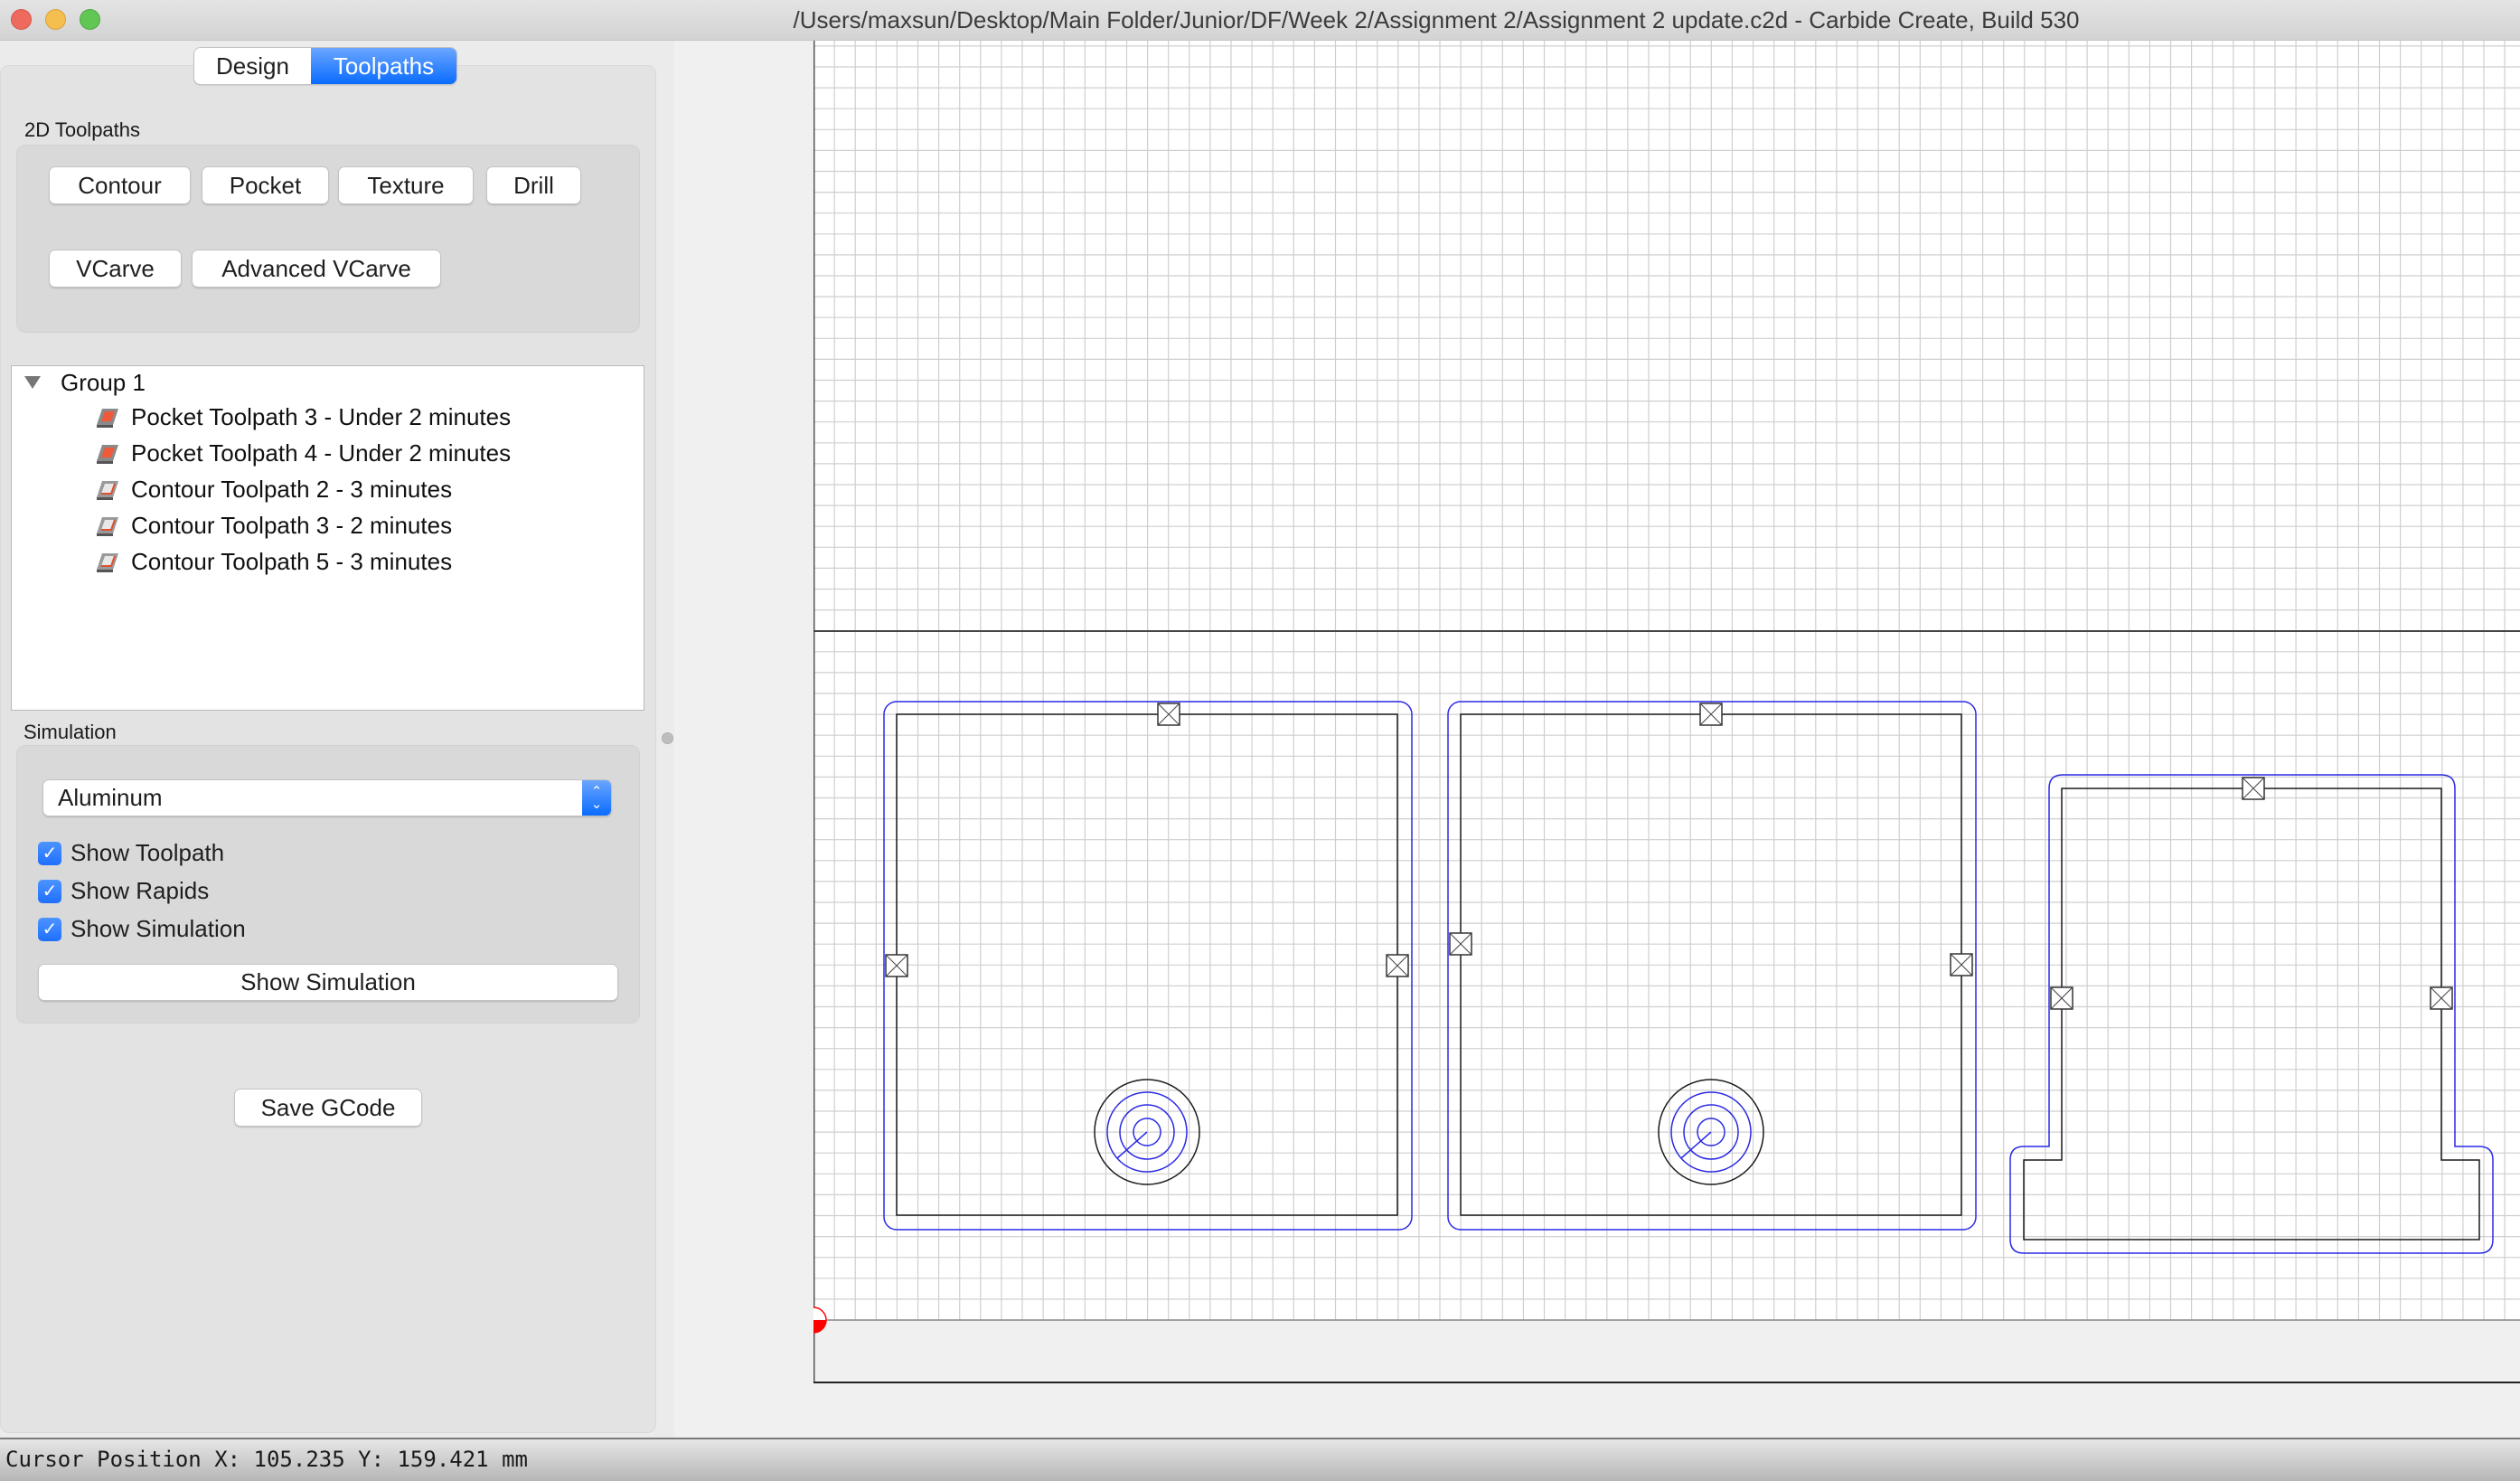 This screenshot has width=2520, height=1481. I want to click on toolpath-item: Pocket Toolpath 3 - Under 2 minutes, so click(302, 417).